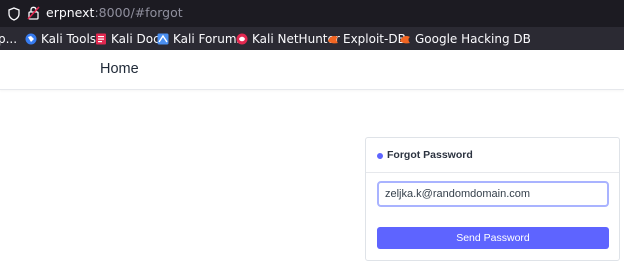 This screenshot has height=264, width=624. What do you see at coordinates (163, 39) in the screenshot?
I see `kali-forums-icon` at bounding box center [163, 39].